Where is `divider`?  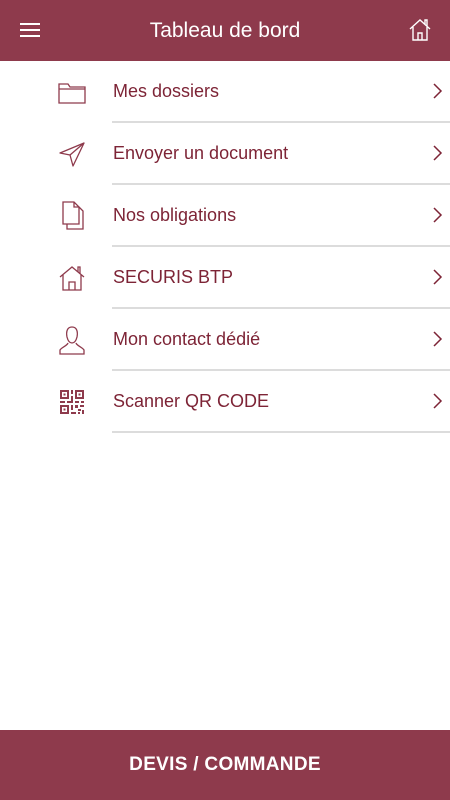 divider is located at coordinates (281, 432).